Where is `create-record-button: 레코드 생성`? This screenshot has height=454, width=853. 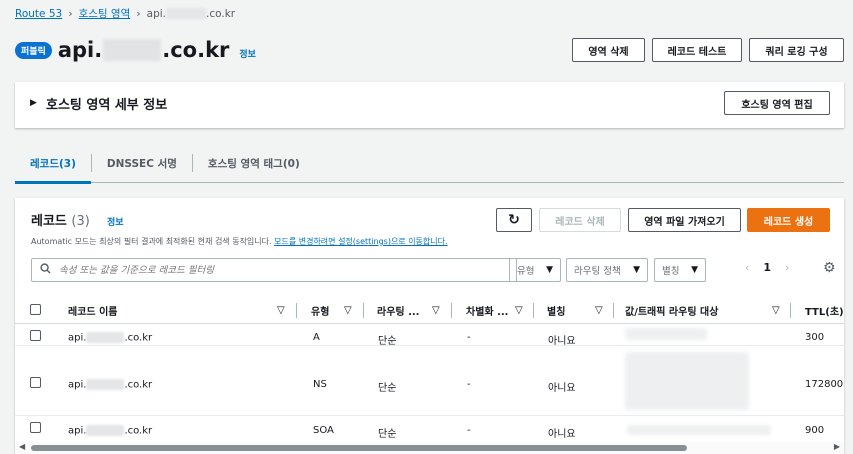 create-record-button: 레코드 생성 is located at coordinates (788, 220).